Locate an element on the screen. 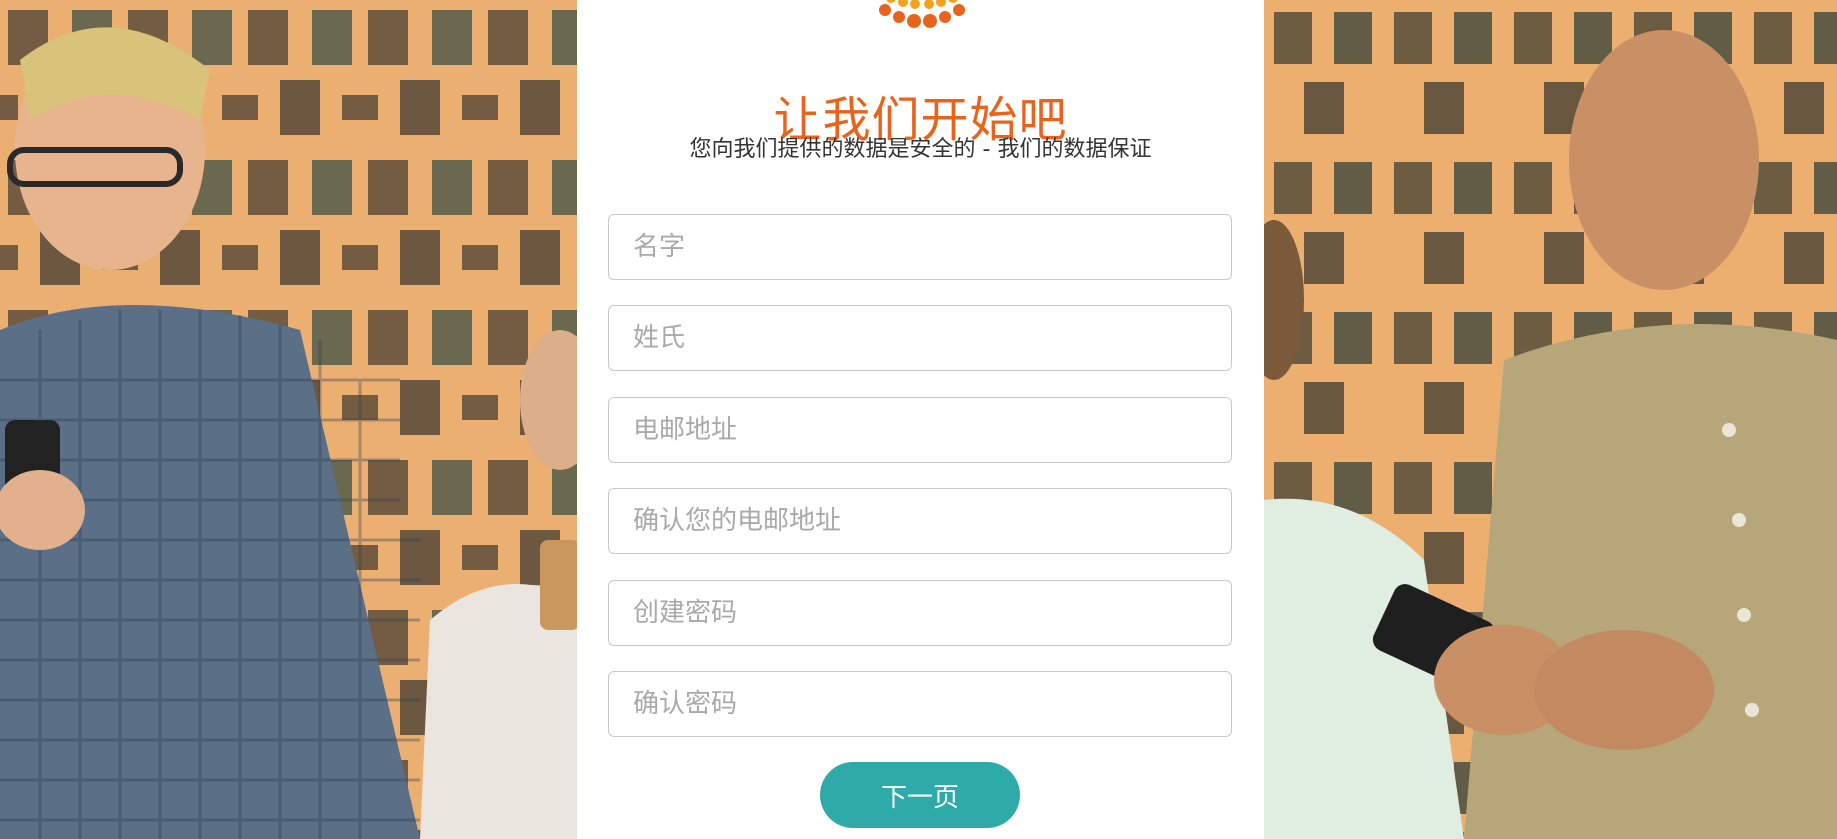 This screenshot has height=839, width=1837. last-name-input is located at coordinates (920, 338).